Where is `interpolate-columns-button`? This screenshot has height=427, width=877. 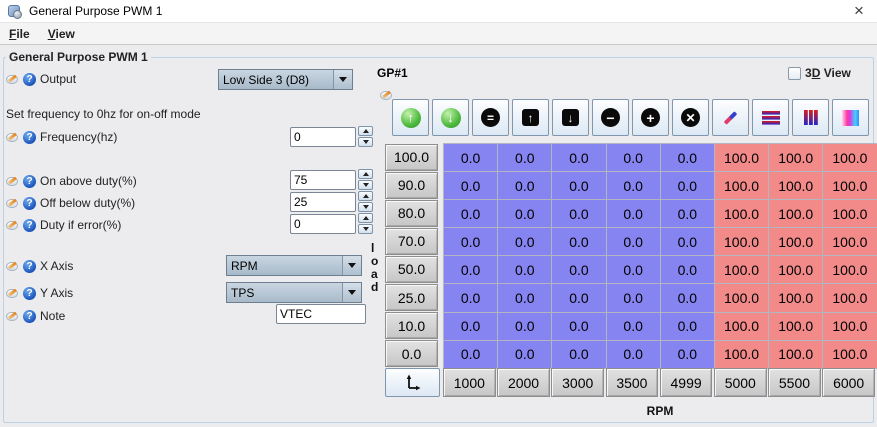 interpolate-columns-button is located at coordinates (810, 117).